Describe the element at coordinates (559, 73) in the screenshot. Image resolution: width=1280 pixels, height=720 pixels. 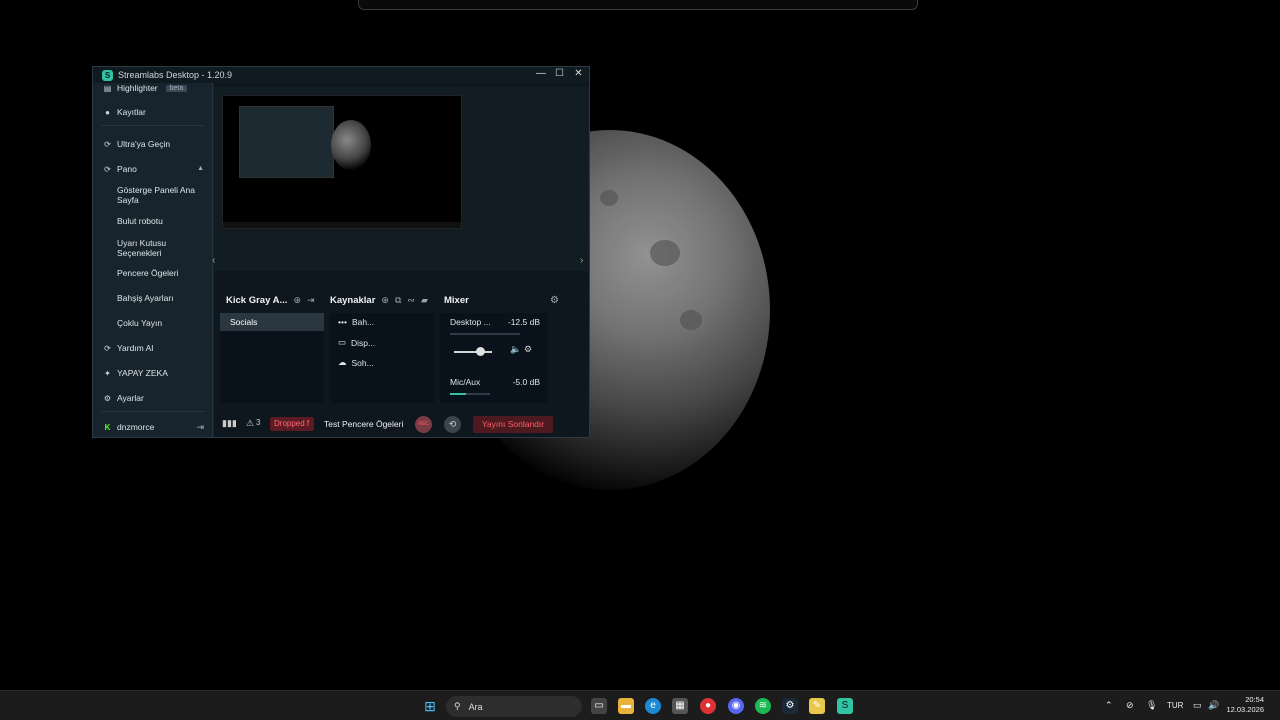
I see `maximize-button: ☐` at that location.